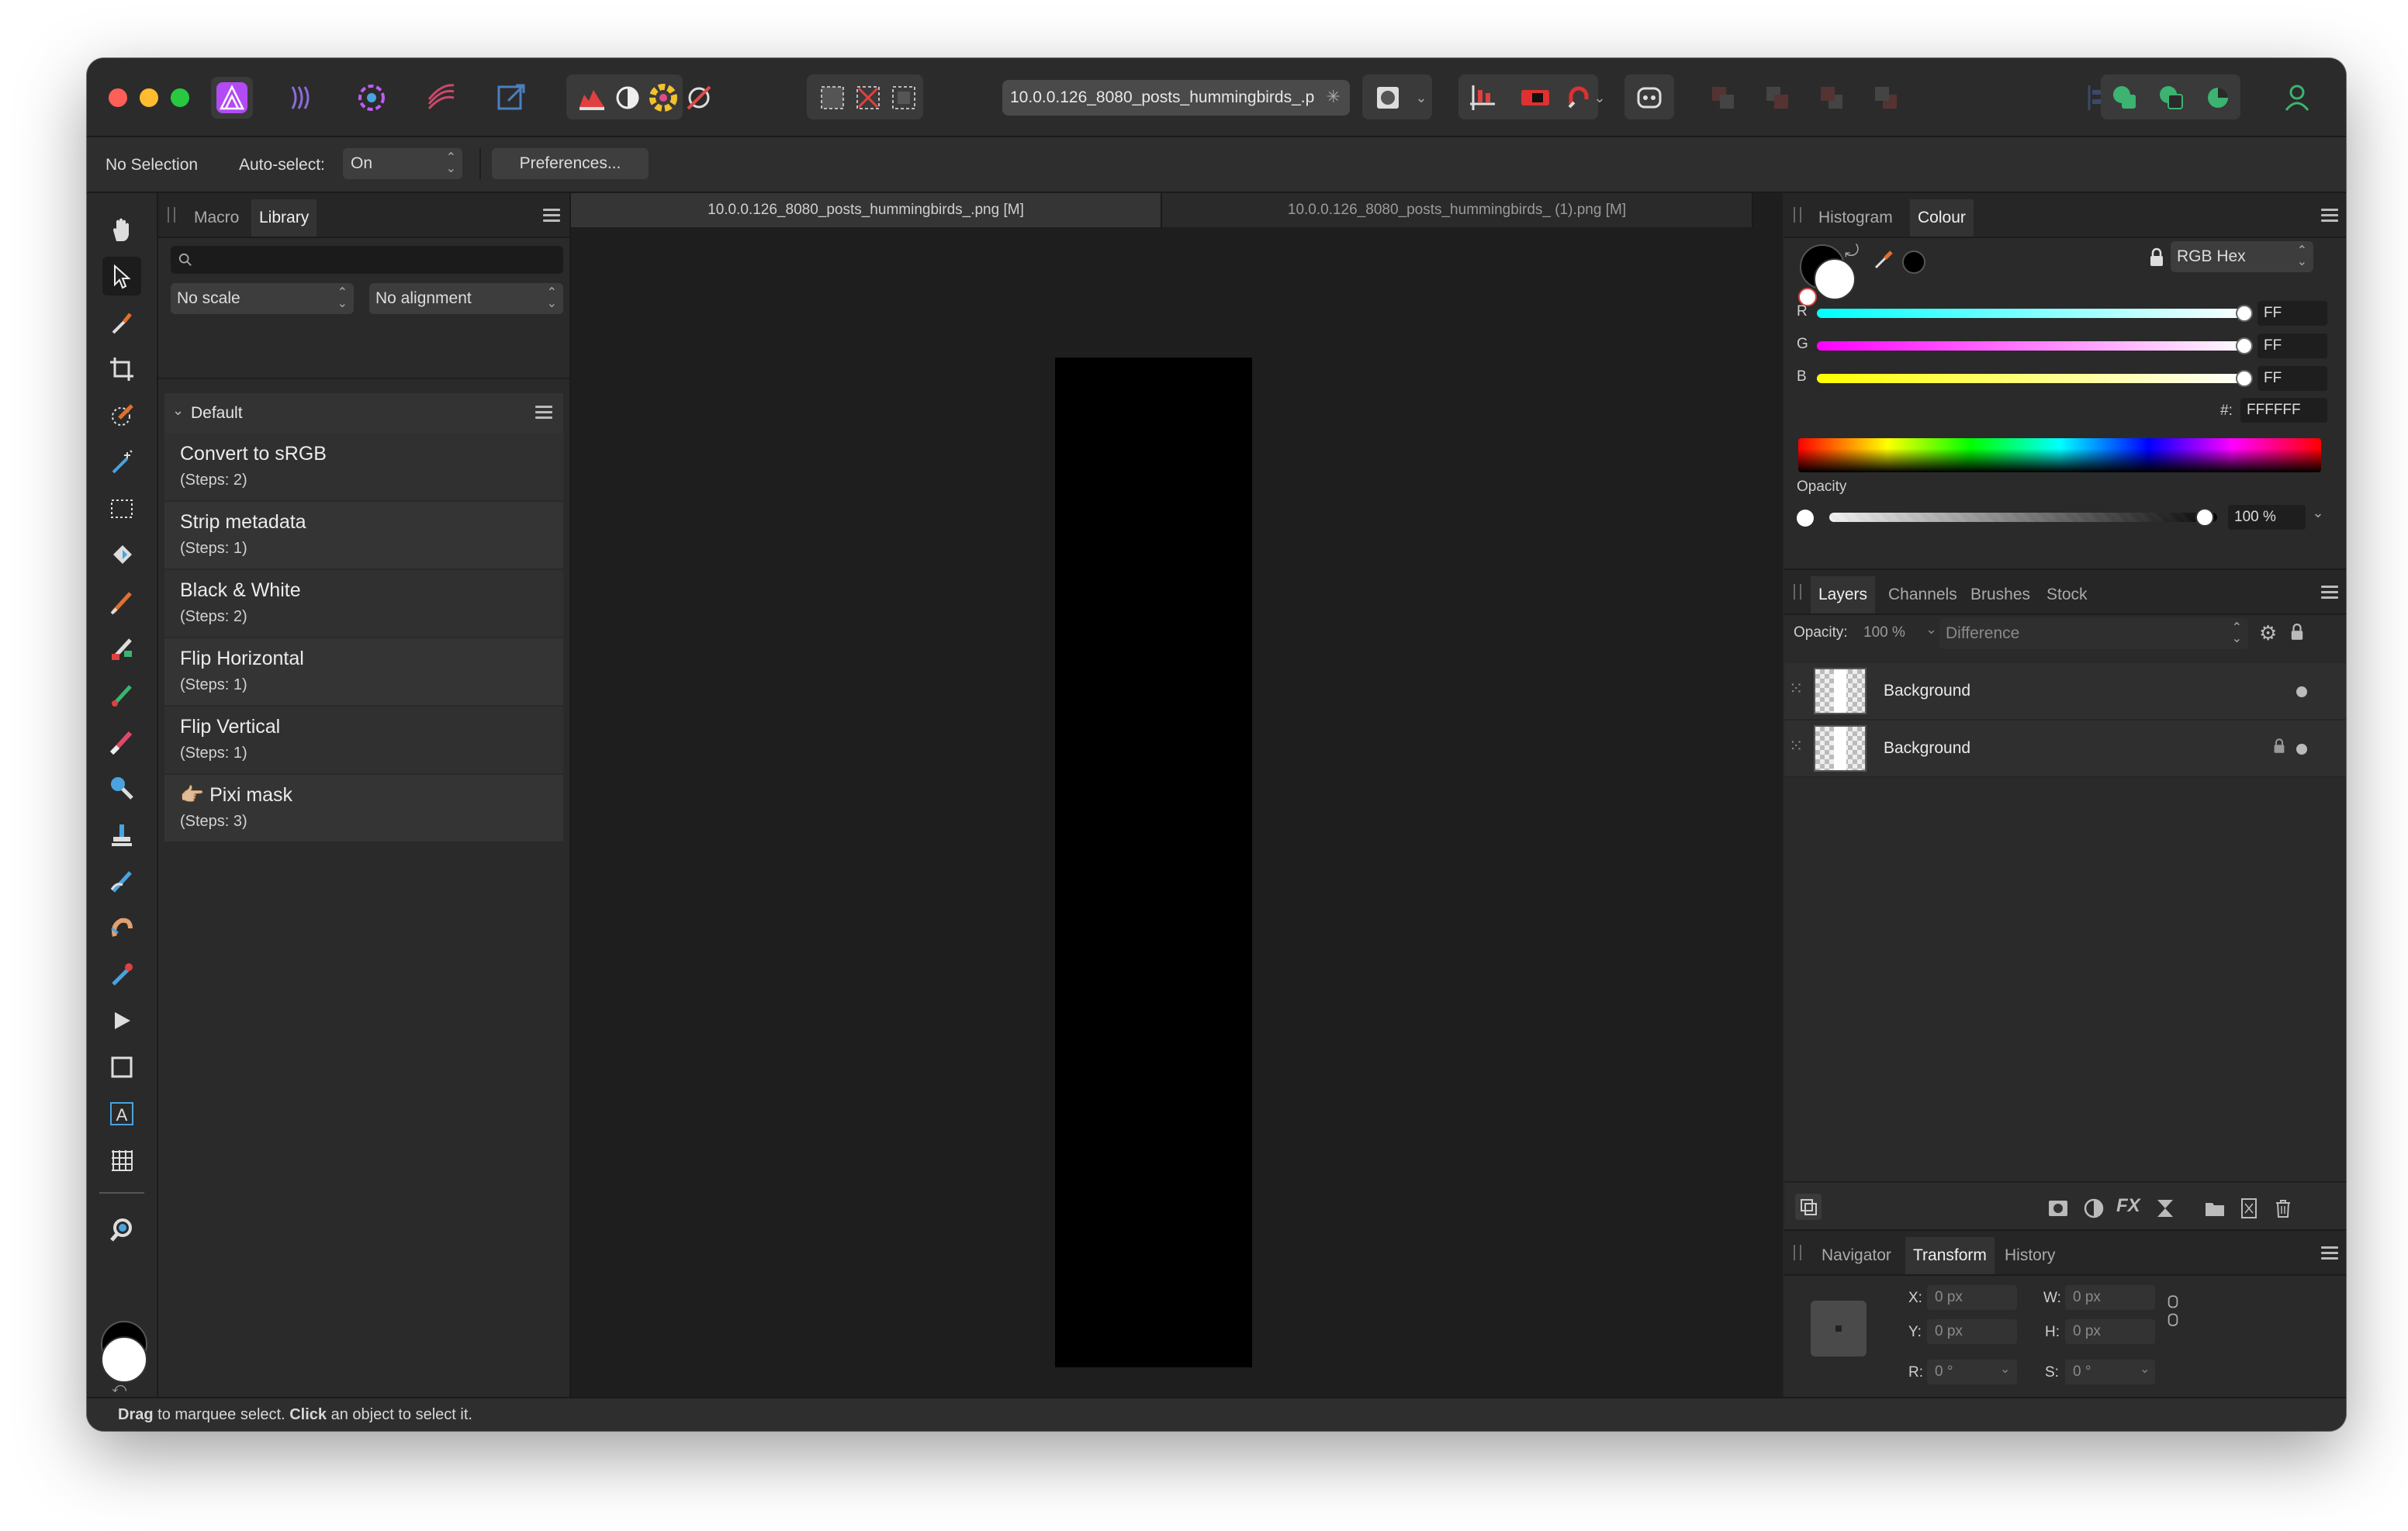  I want to click on blend-mode-select: Difference ⌃ ⌄, so click(2093, 633).